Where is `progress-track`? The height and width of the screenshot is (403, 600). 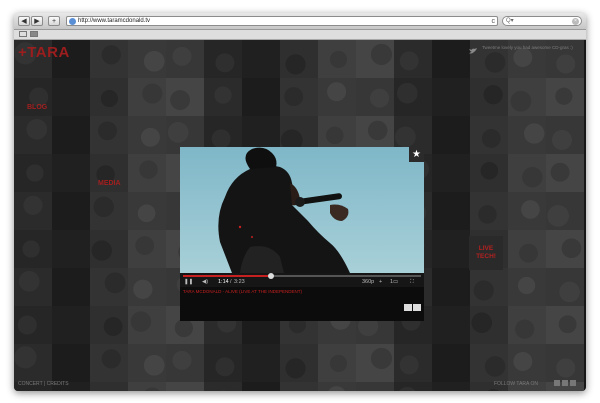 progress-track is located at coordinates (302, 276).